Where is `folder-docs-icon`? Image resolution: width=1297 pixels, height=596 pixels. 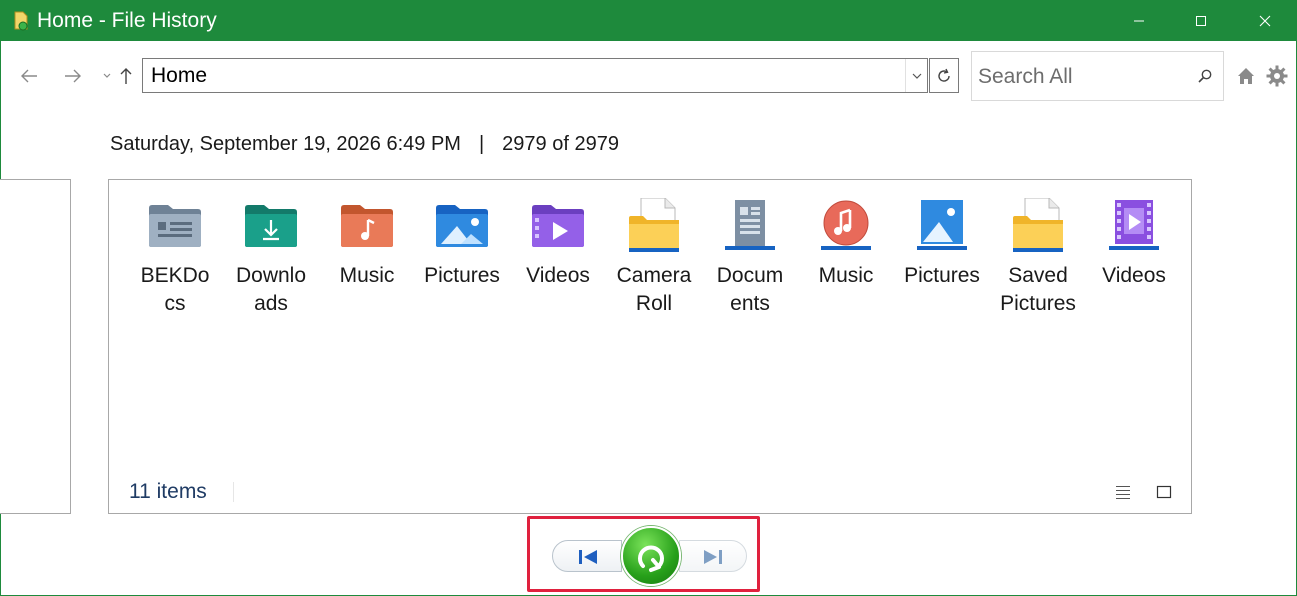
folder-docs-icon is located at coordinates (175, 226).